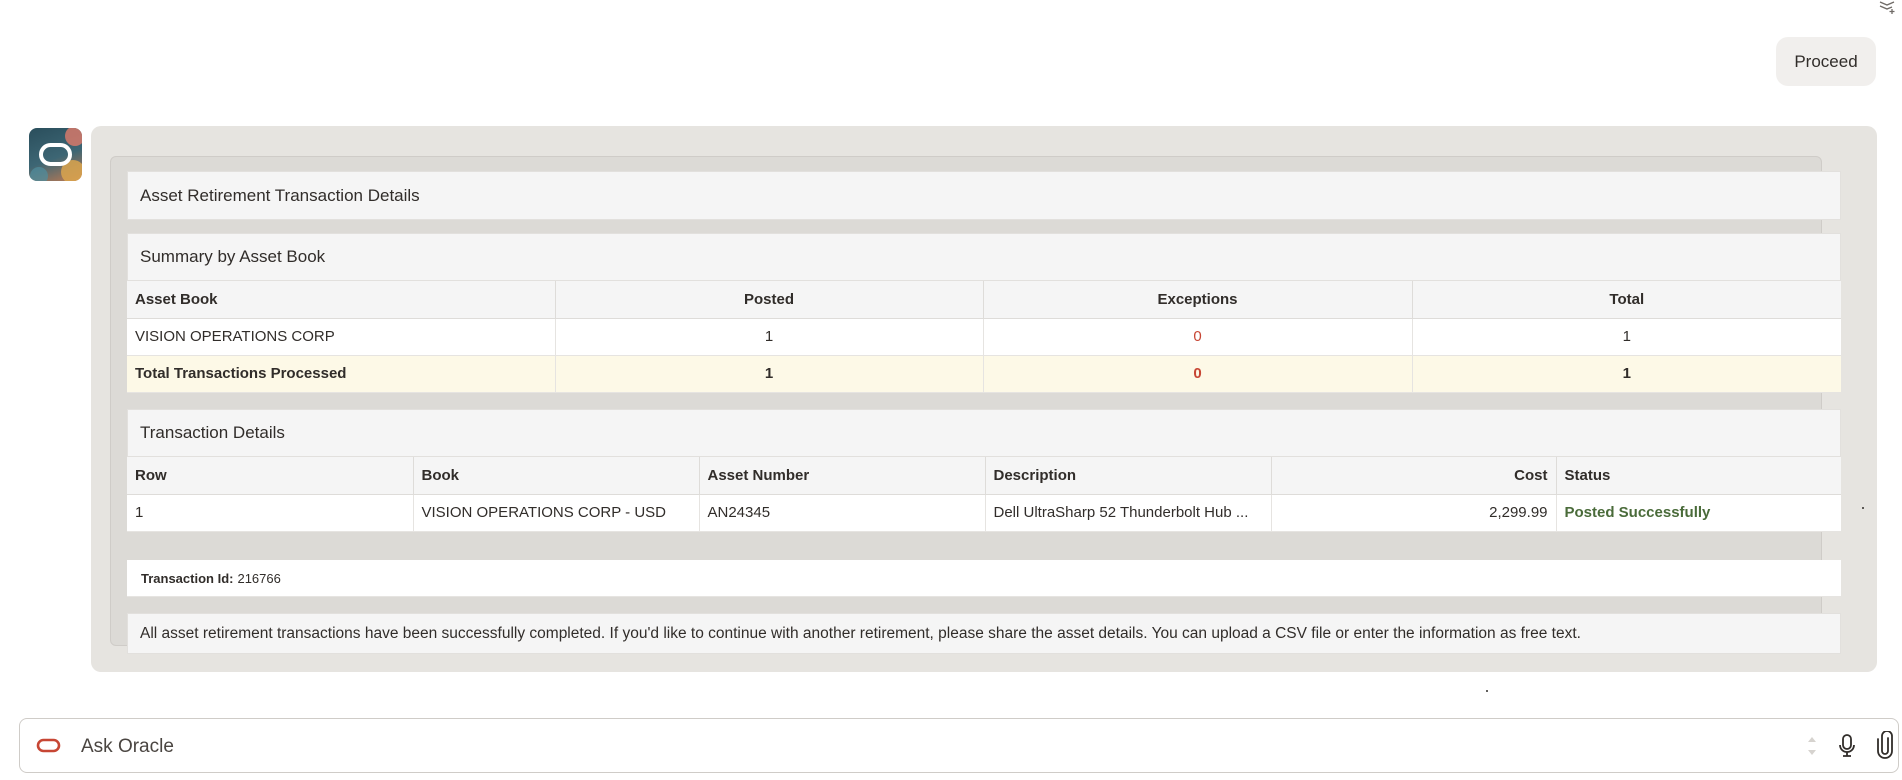 The width and height of the screenshot is (1902, 780). Describe the element at coordinates (270, 476) in the screenshot. I see `column-header: Row` at that location.